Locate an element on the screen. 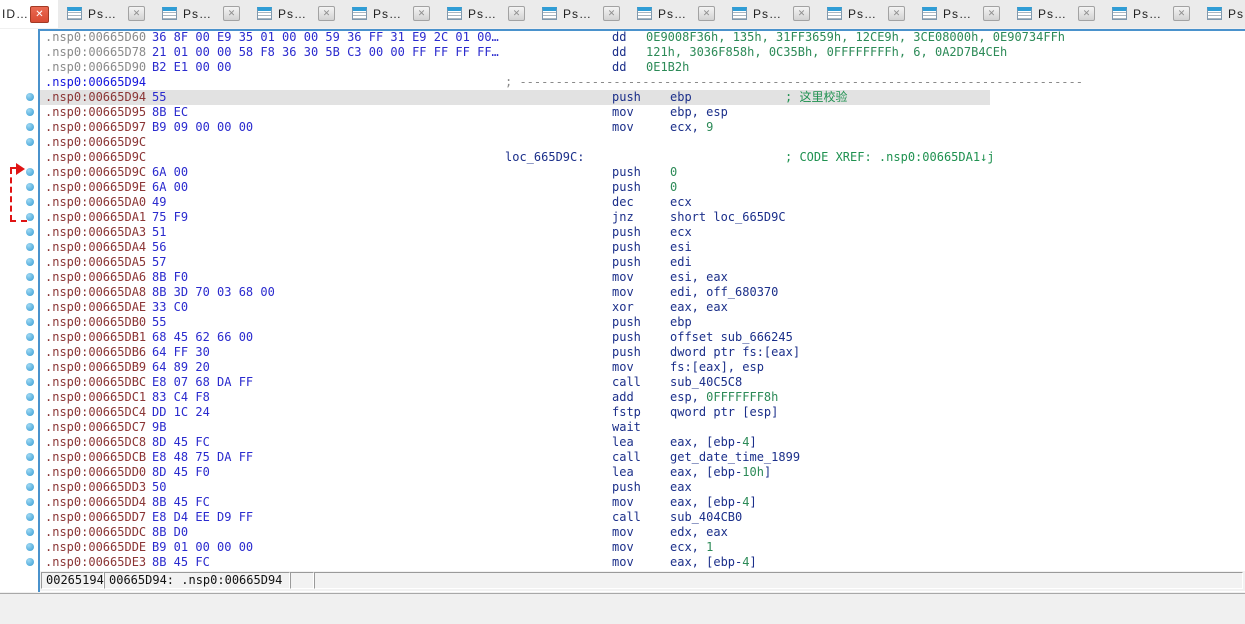 Image resolution: width=1245 pixels, height=624 pixels. asm-row: .nsp0:00665DA4 56 push esi is located at coordinates (622, 247).